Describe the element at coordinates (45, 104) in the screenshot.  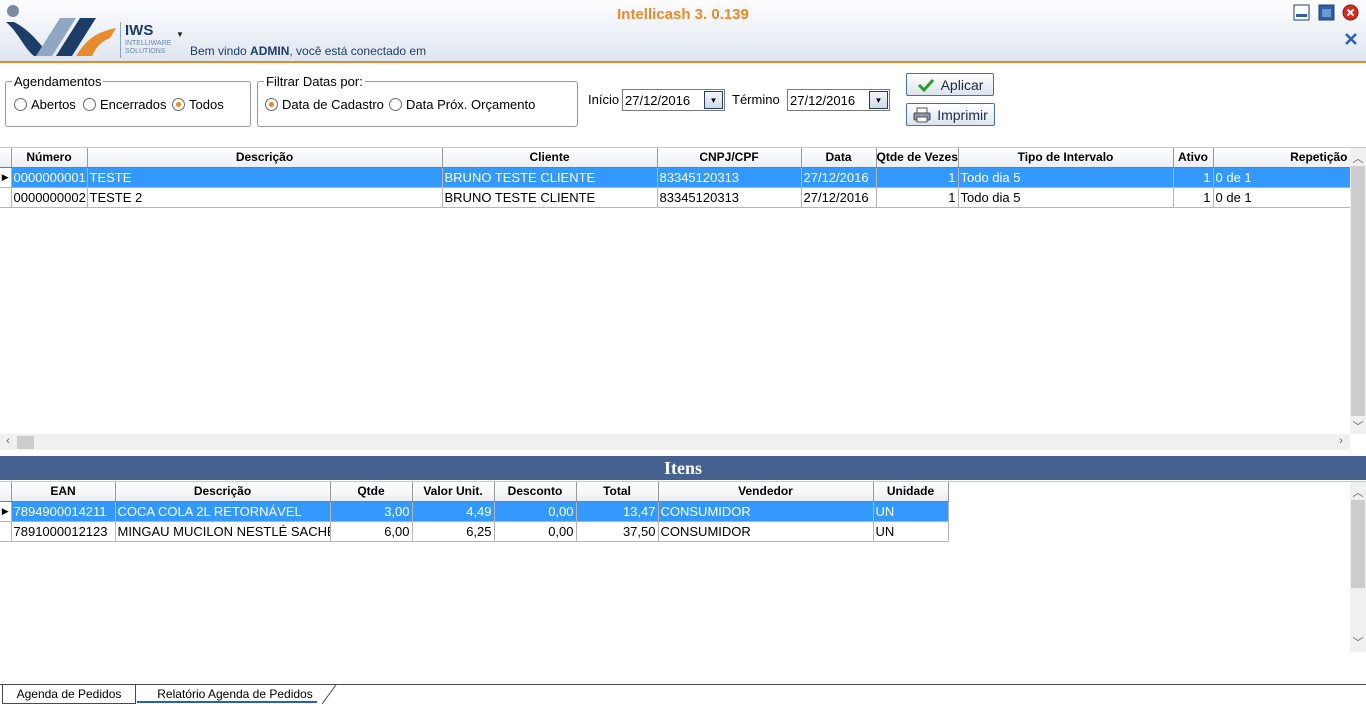
I see `radio-abertos: Abertos` at that location.